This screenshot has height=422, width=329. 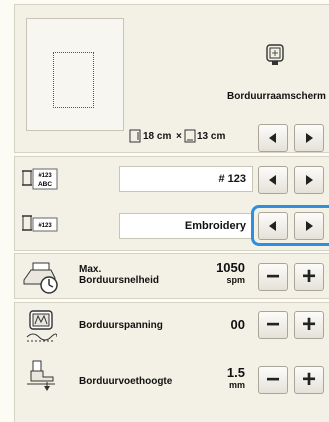 I want to click on thread-display-previous-button, so click(x=273, y=226).